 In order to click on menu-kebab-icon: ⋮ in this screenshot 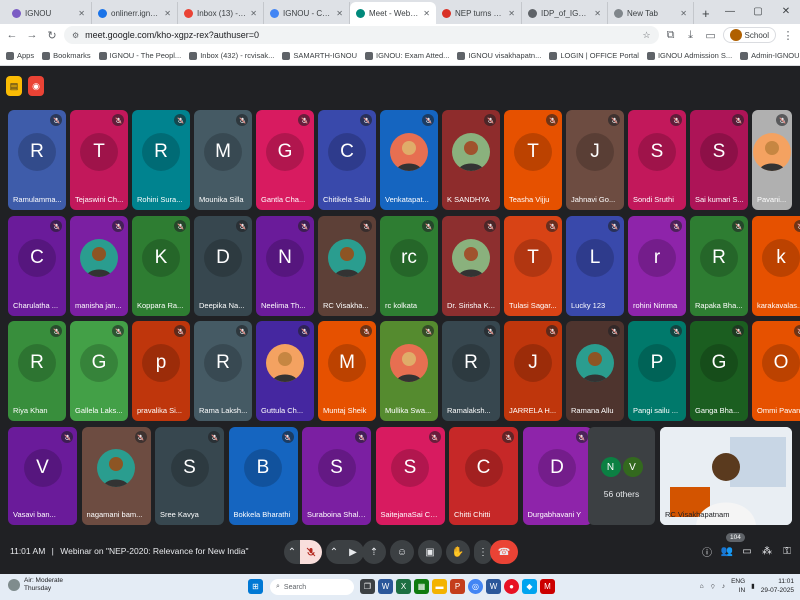, I will do `click(788, 35)`.